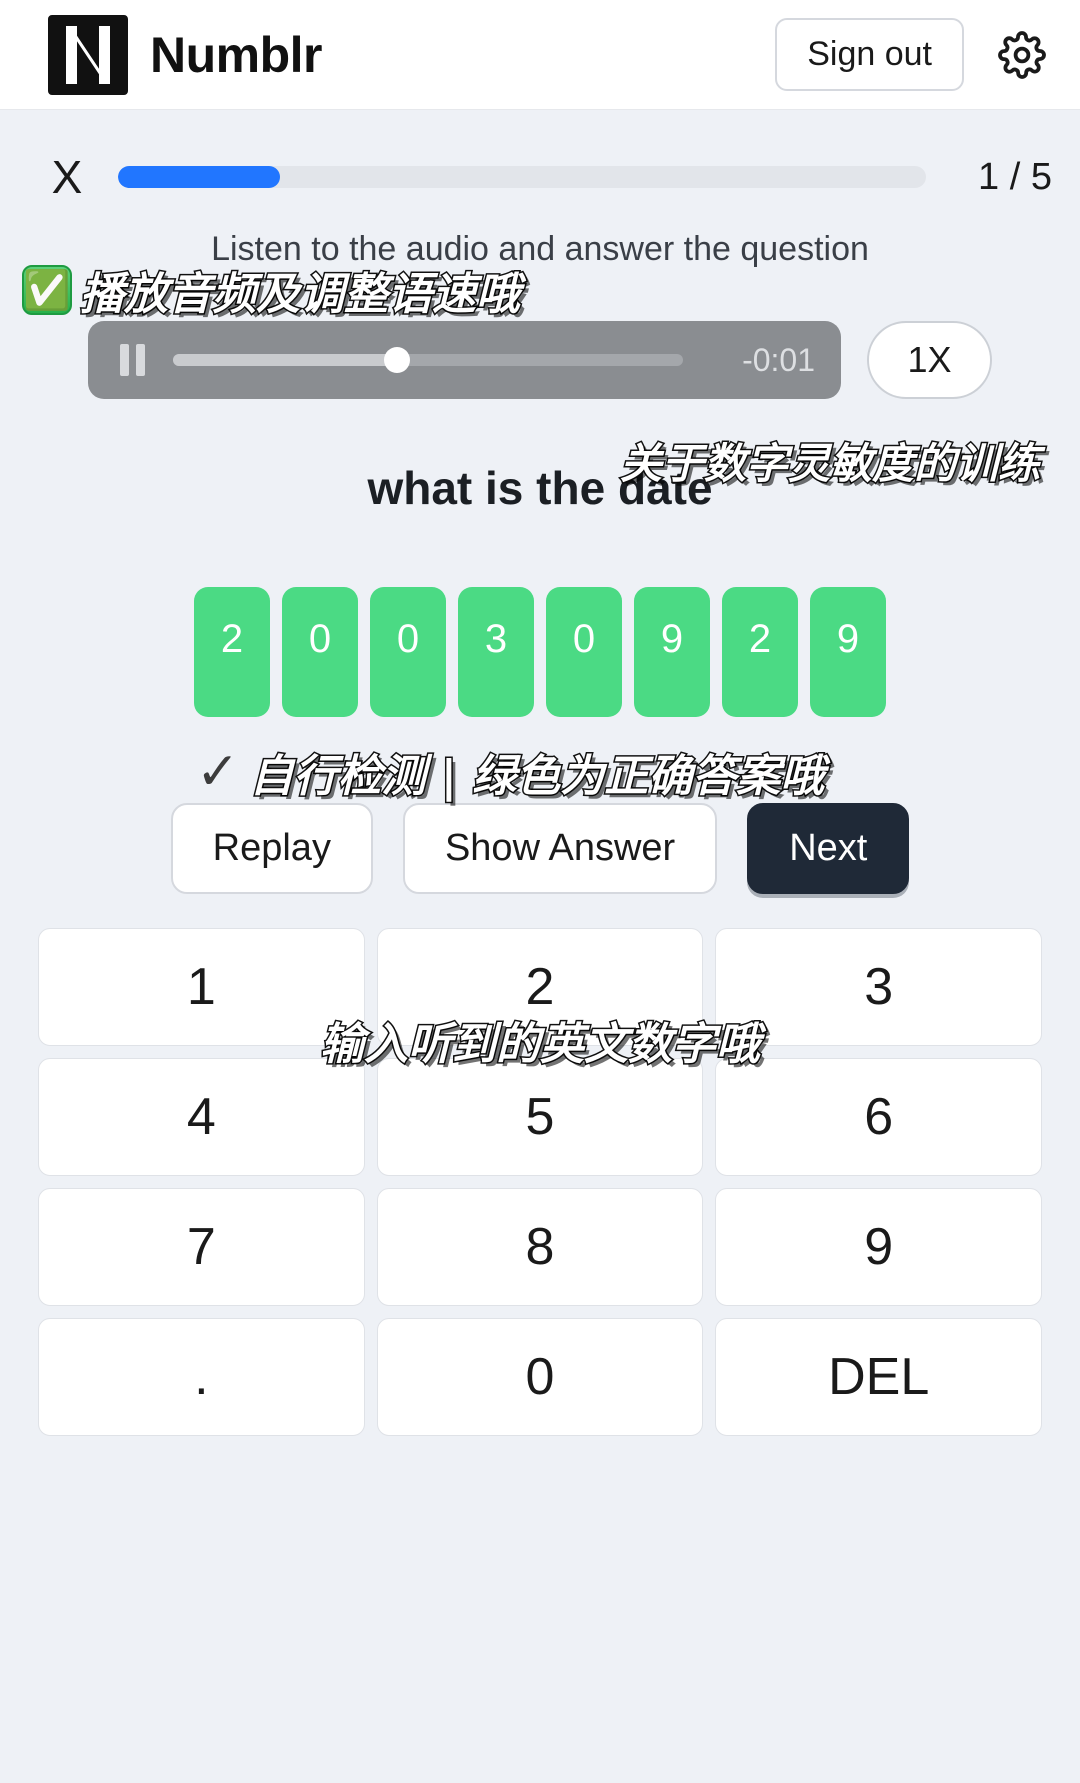  What do you see at coordinates (540, 1377) in the screenshot?
I see `keypad-key-0: 0` at bounding box center [540, 1377].